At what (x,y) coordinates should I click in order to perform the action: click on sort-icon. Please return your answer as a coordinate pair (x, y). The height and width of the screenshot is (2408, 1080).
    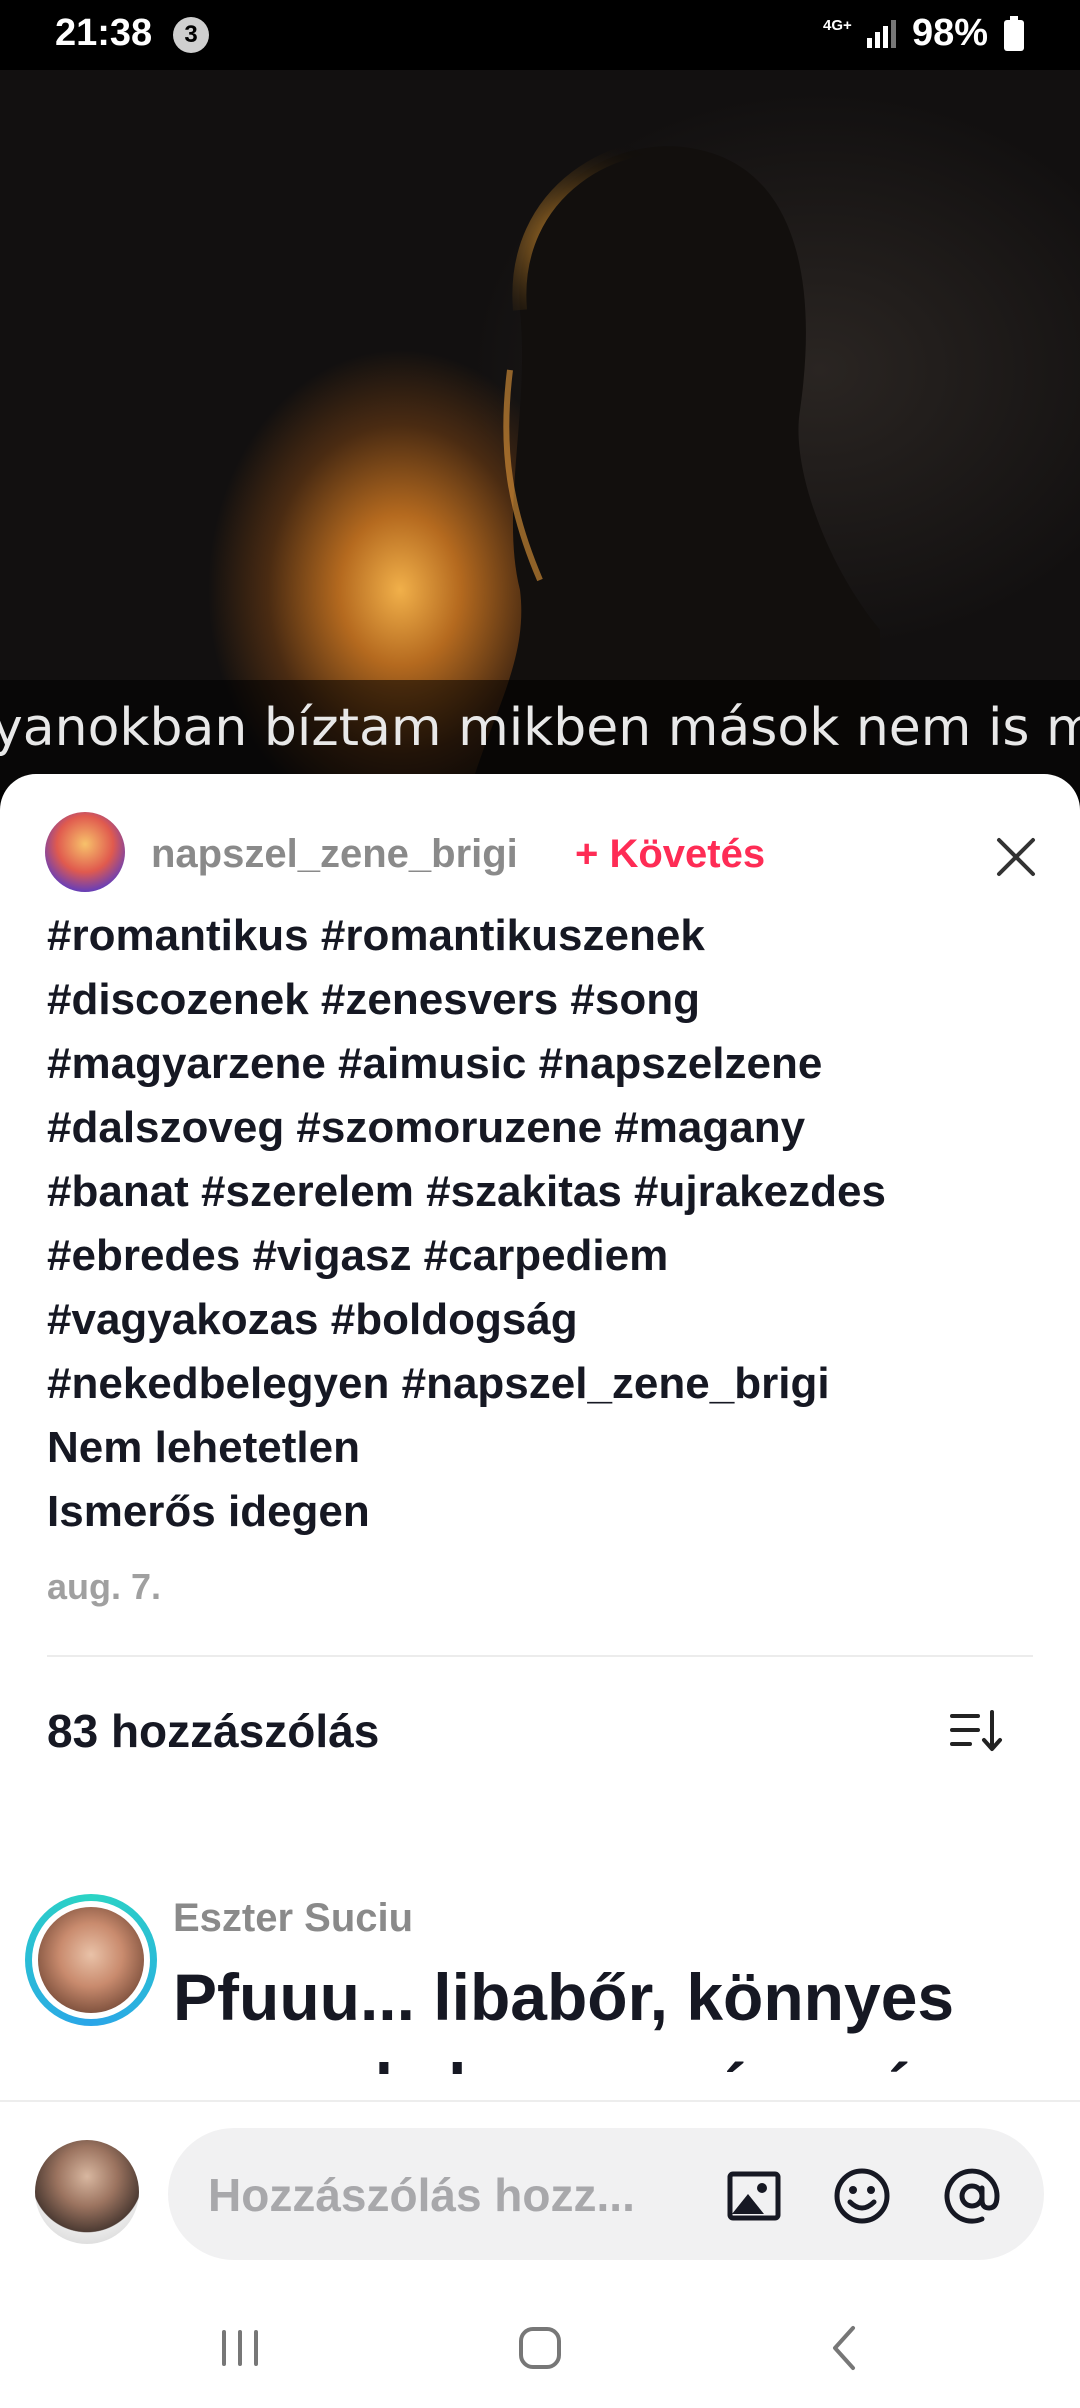
    Looking at the image, I should click on (976, 1731).